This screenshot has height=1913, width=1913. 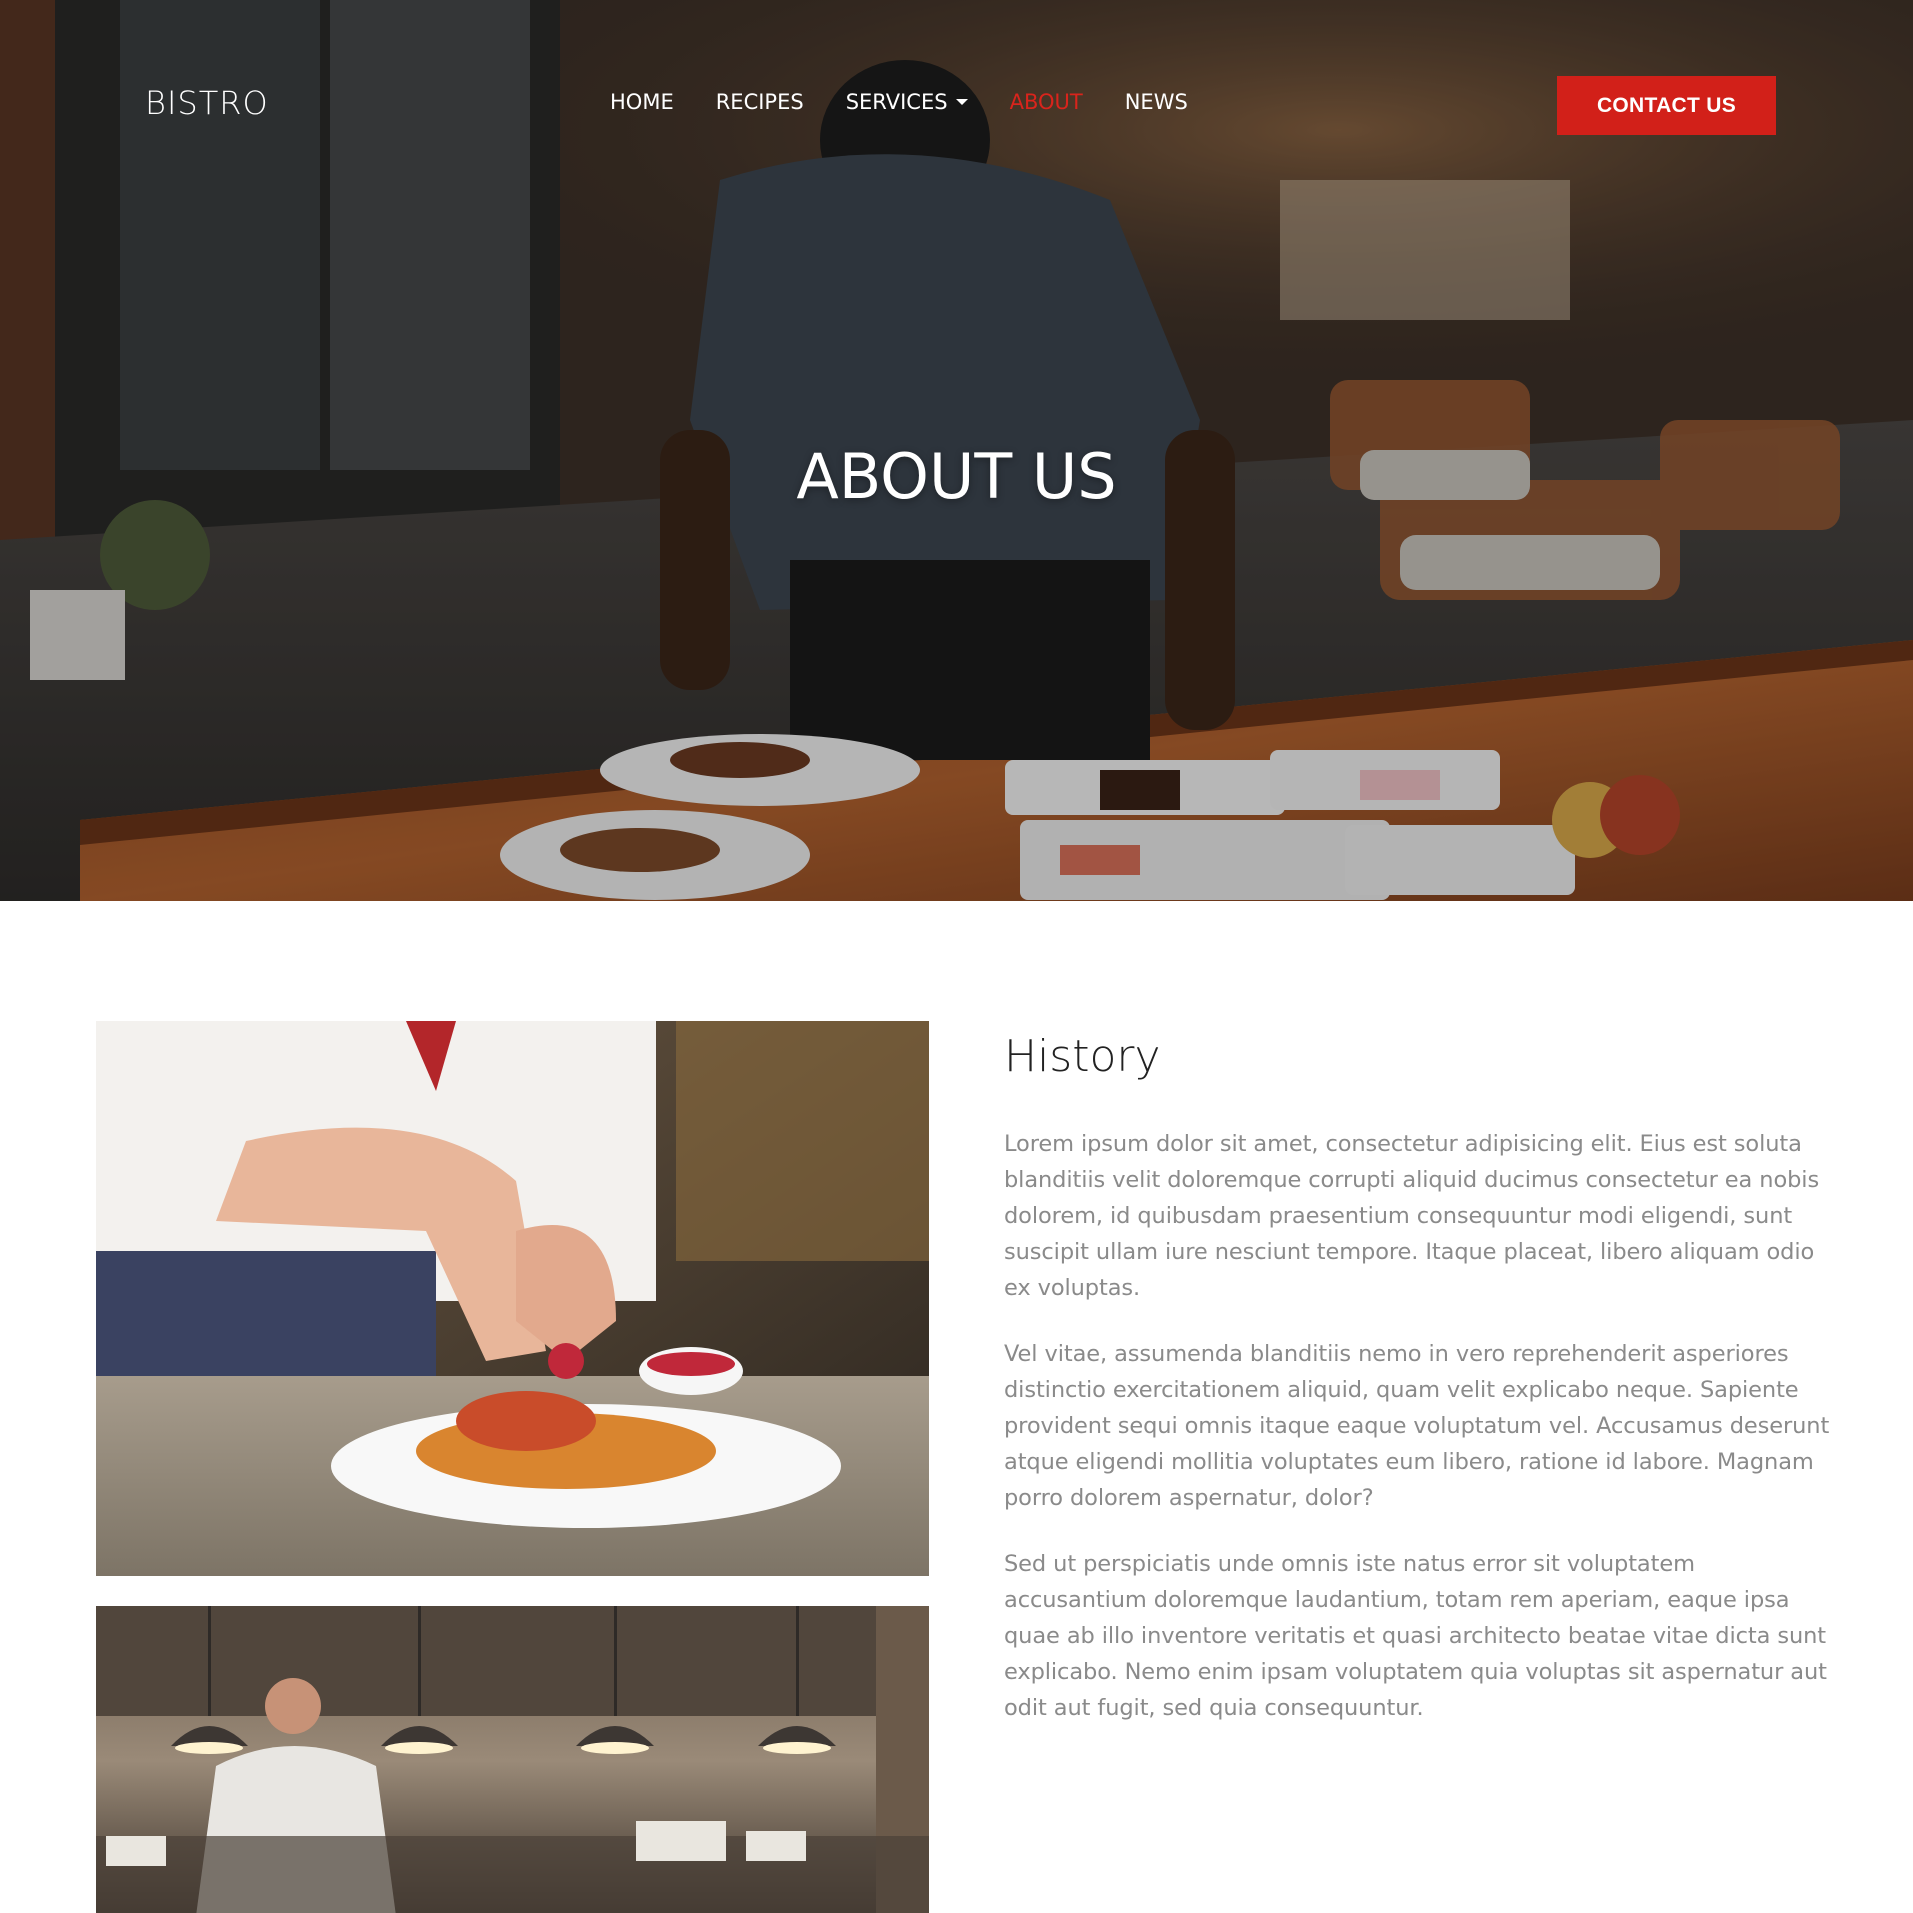 I want to click on nav-links: HOME RECIPES SERVICES ABOUT NEWS, so click(x=920, y=102).